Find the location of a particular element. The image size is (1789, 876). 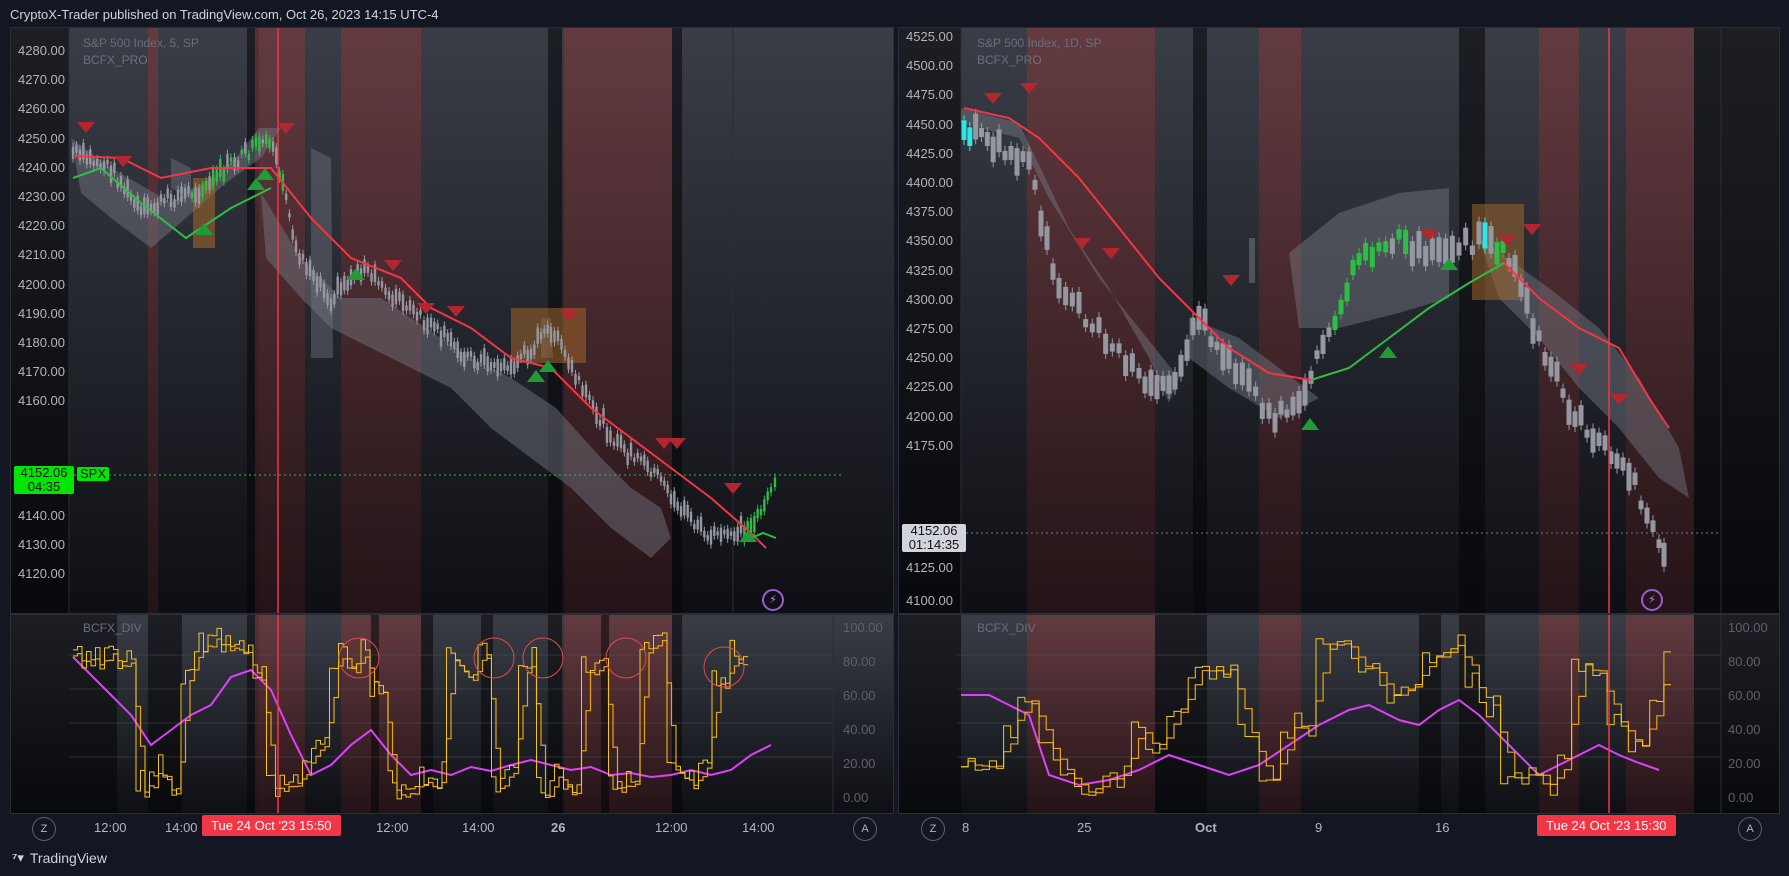

axis-label: 4200.00 is located at coordinates (41, 284).